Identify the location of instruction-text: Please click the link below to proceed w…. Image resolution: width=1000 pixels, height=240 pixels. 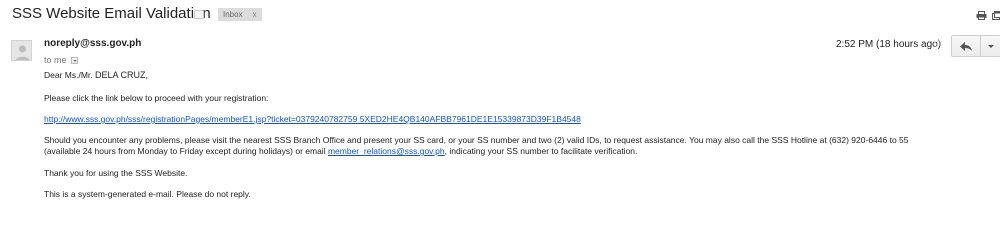
(156, 98).